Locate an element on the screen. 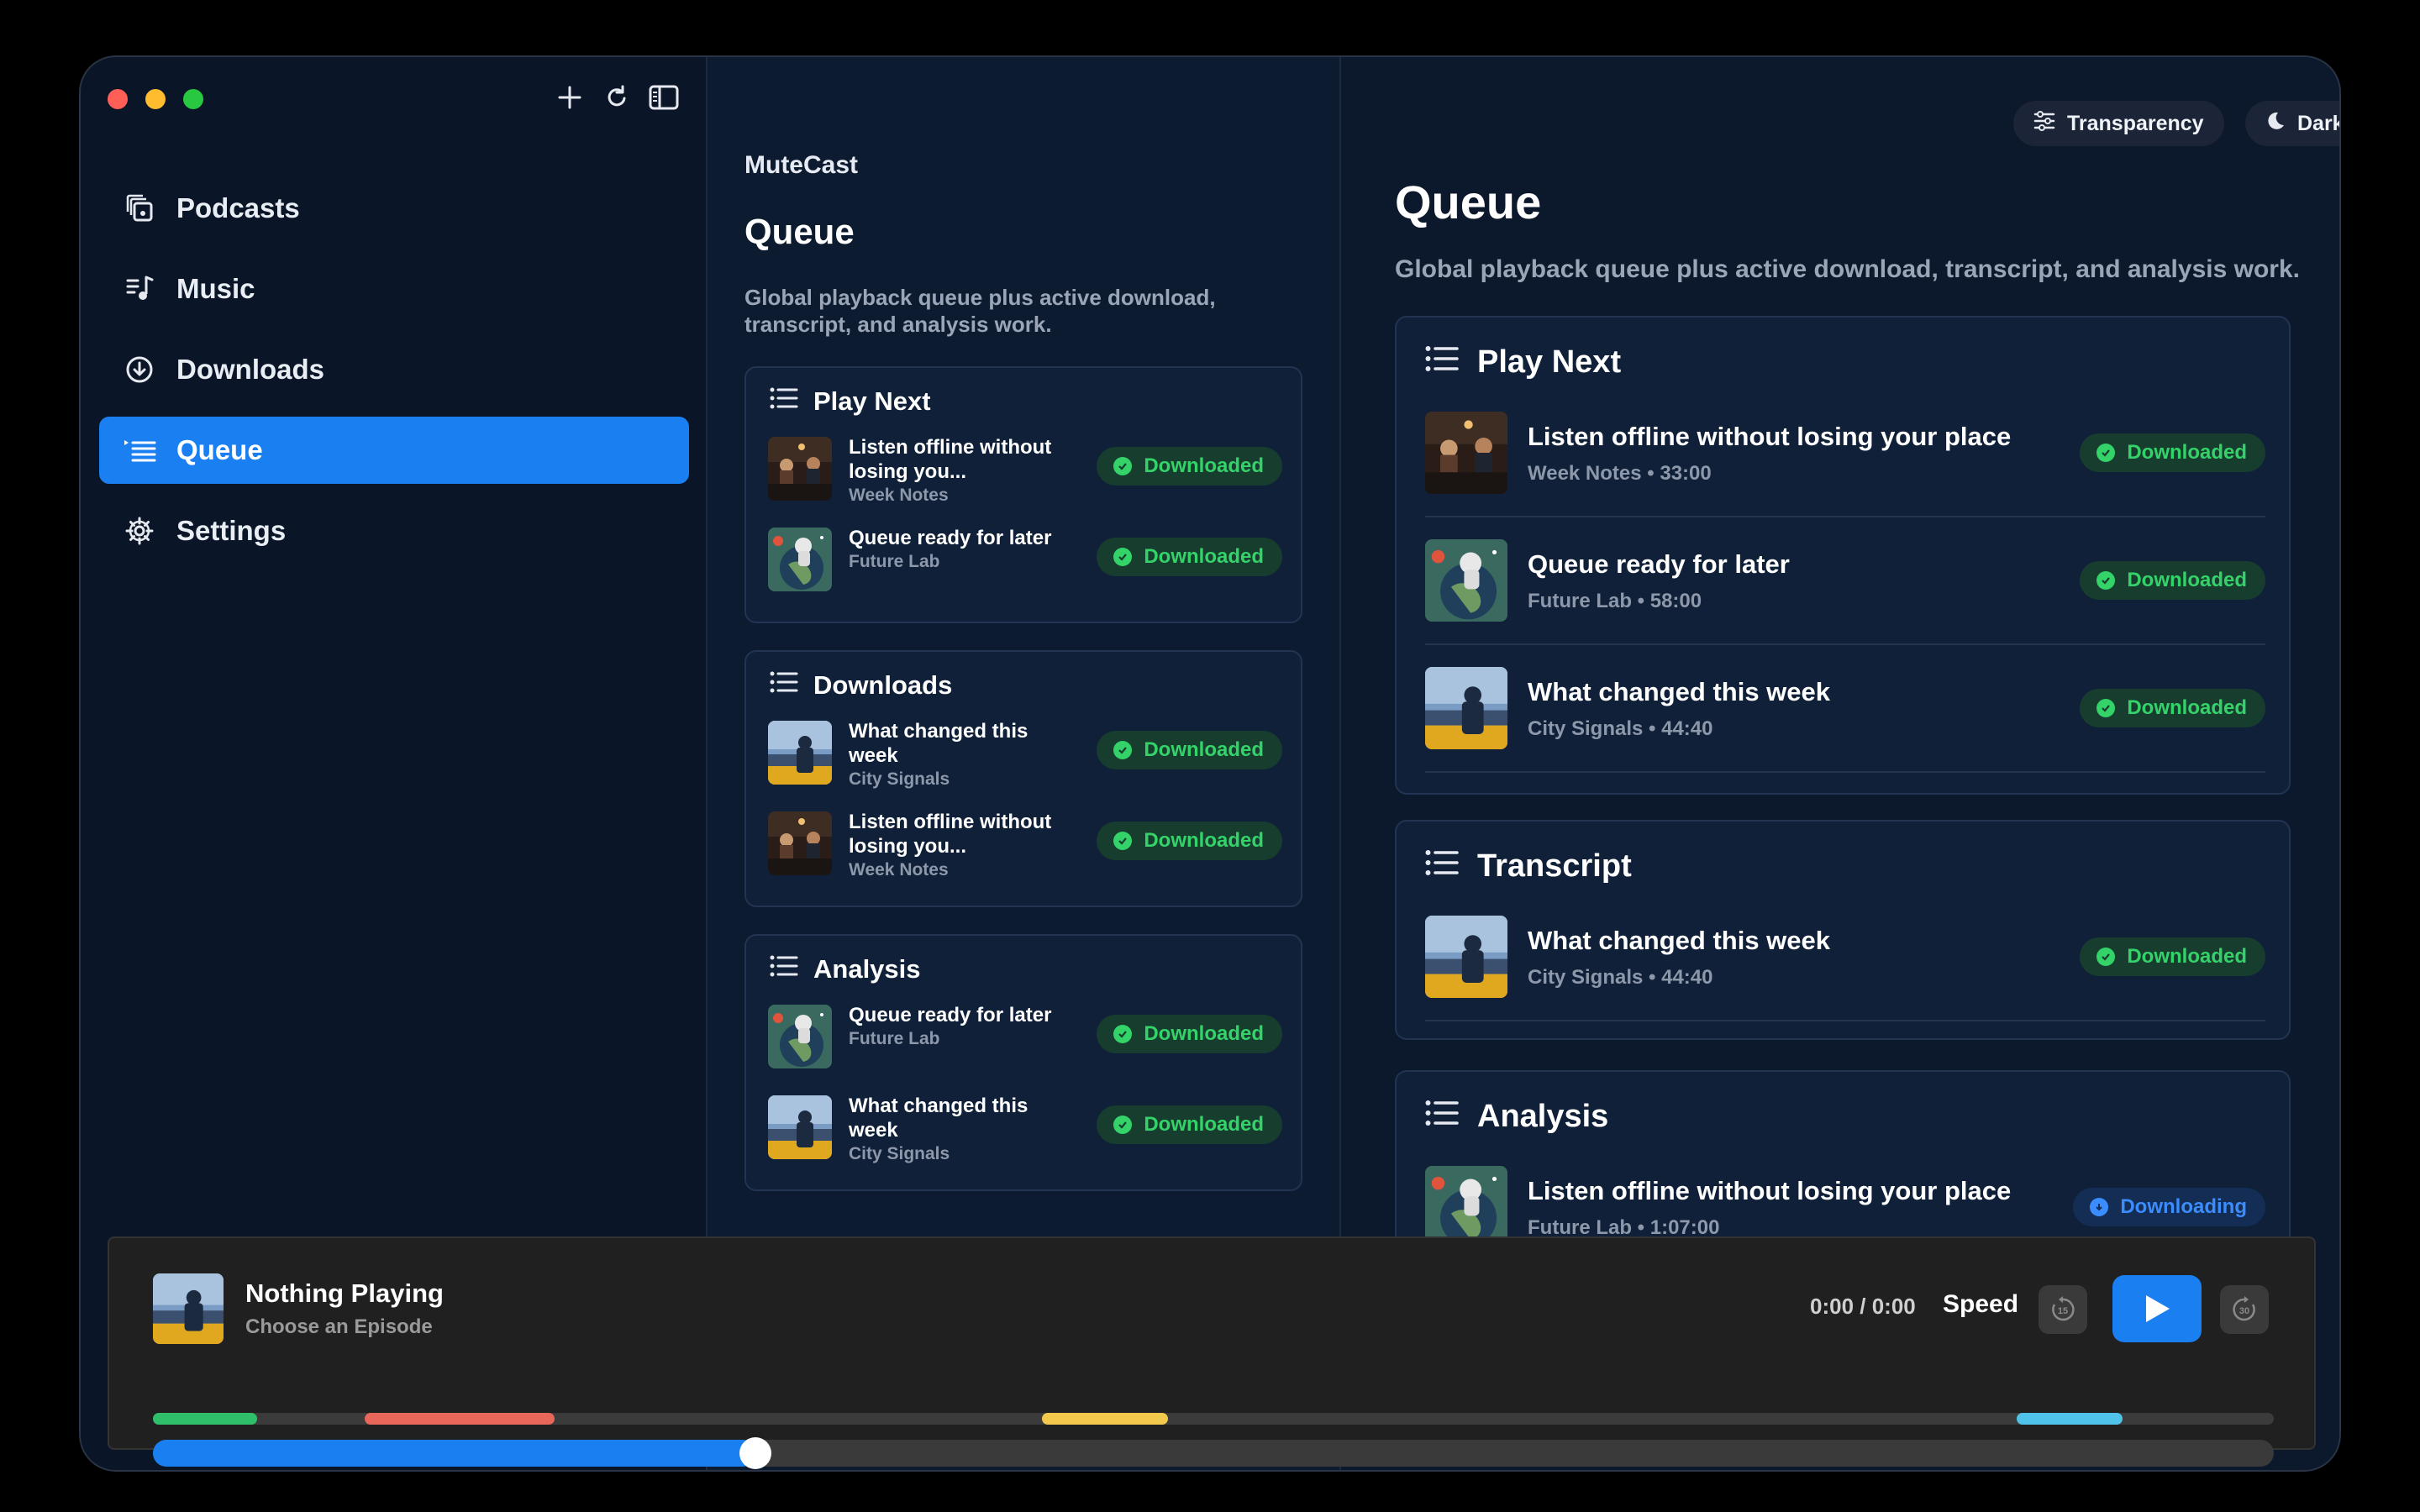 This screenshot has width=2420, height=1512. card-title: Downloads is located at coordinates (883, 685).